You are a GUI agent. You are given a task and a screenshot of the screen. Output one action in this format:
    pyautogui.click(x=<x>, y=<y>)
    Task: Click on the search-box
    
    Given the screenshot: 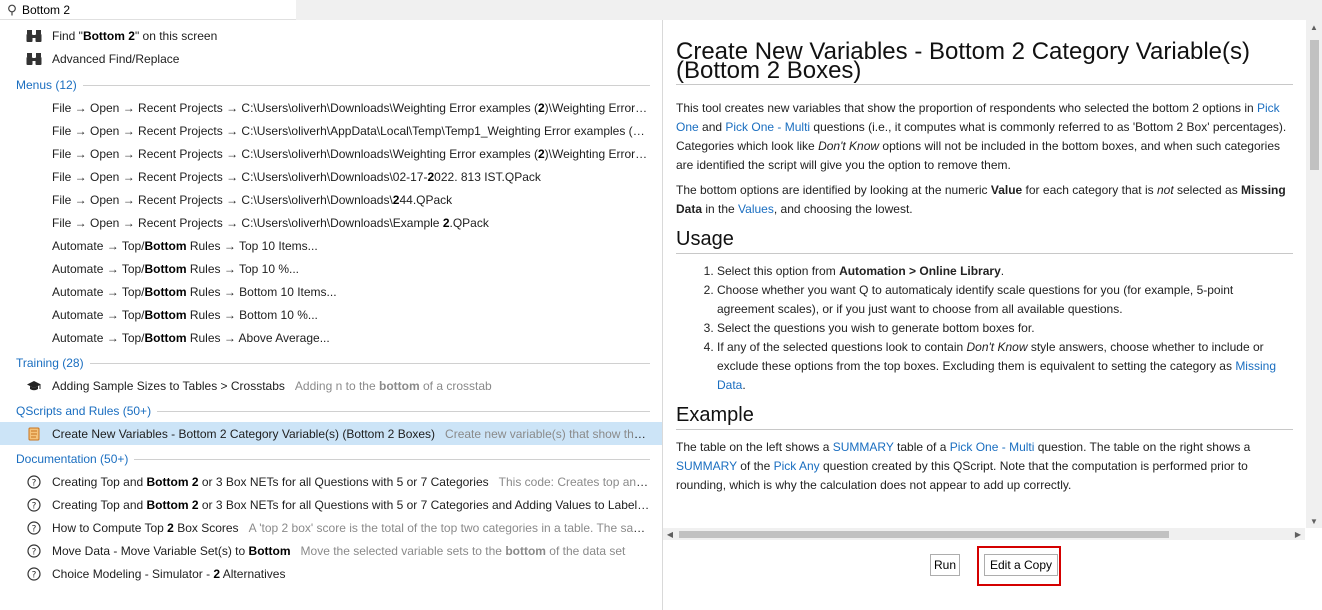 What is the action you would take?
    pyautogui.click(x=148, y=10)
    